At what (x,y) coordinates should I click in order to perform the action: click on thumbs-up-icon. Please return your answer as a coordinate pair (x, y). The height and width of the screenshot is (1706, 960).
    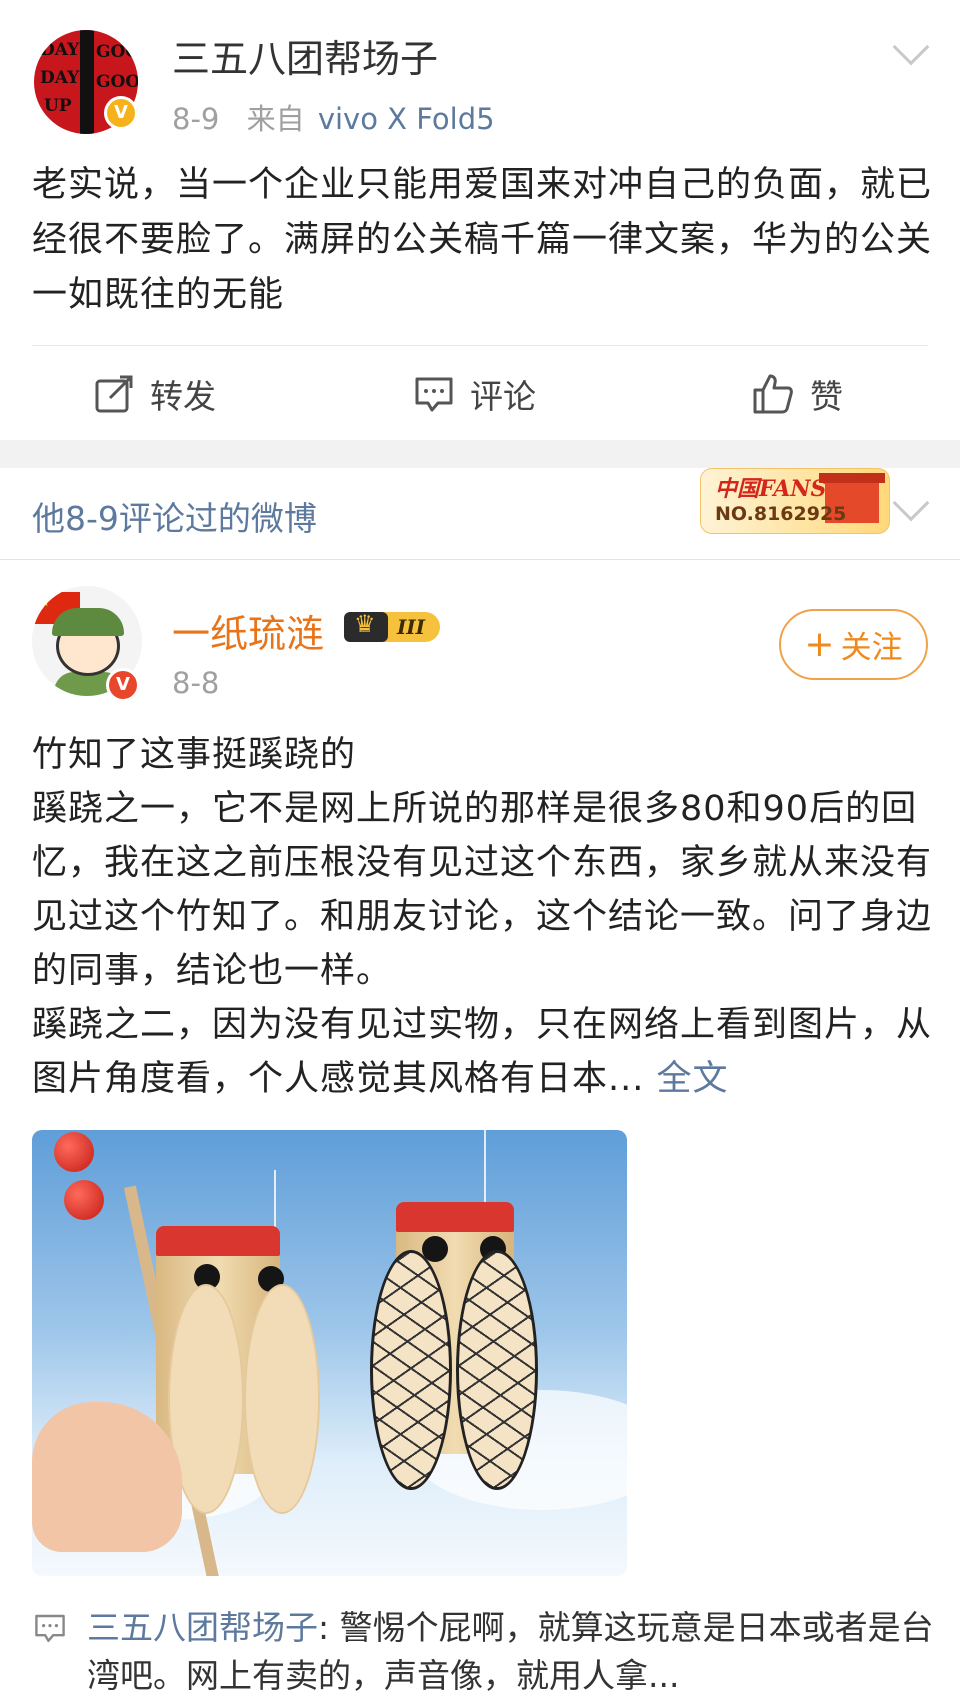
    Looking at the image, I should click on (773, 394).